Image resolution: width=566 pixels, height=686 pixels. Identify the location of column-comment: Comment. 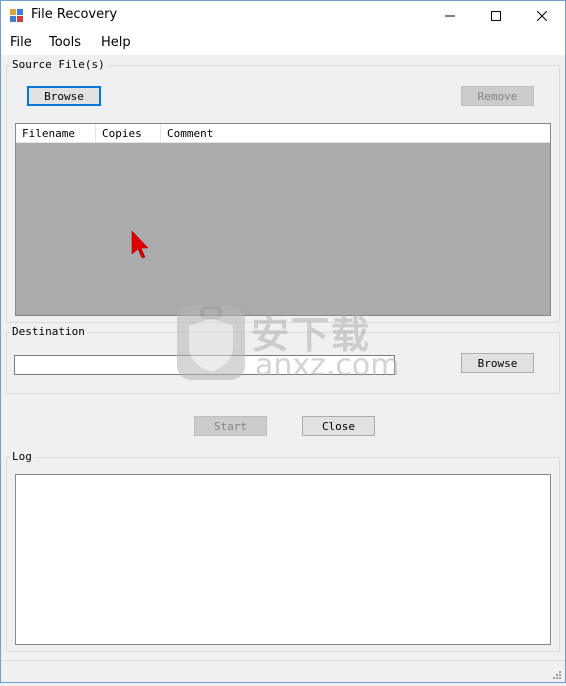
(201, 133).